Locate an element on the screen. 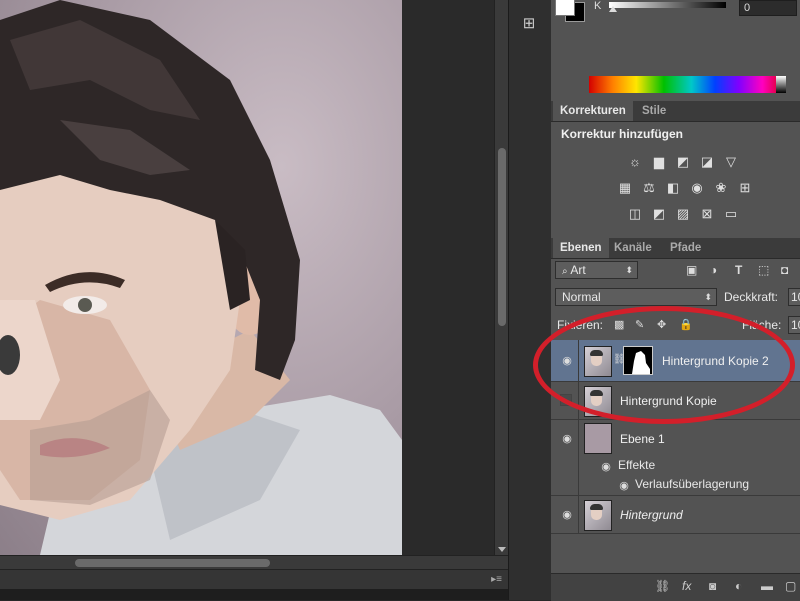 The height and width of the screenshot is (601, 800). brightness-contrast-icon: ☼ is located at coordinates (635, 162).